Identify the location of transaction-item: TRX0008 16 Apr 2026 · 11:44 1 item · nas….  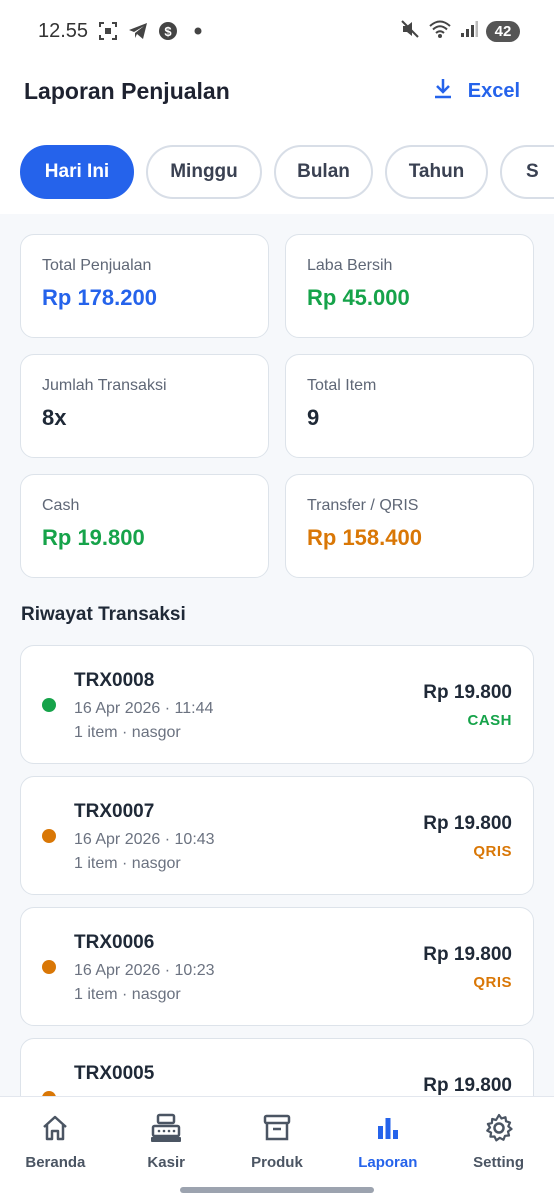
(277, 704).